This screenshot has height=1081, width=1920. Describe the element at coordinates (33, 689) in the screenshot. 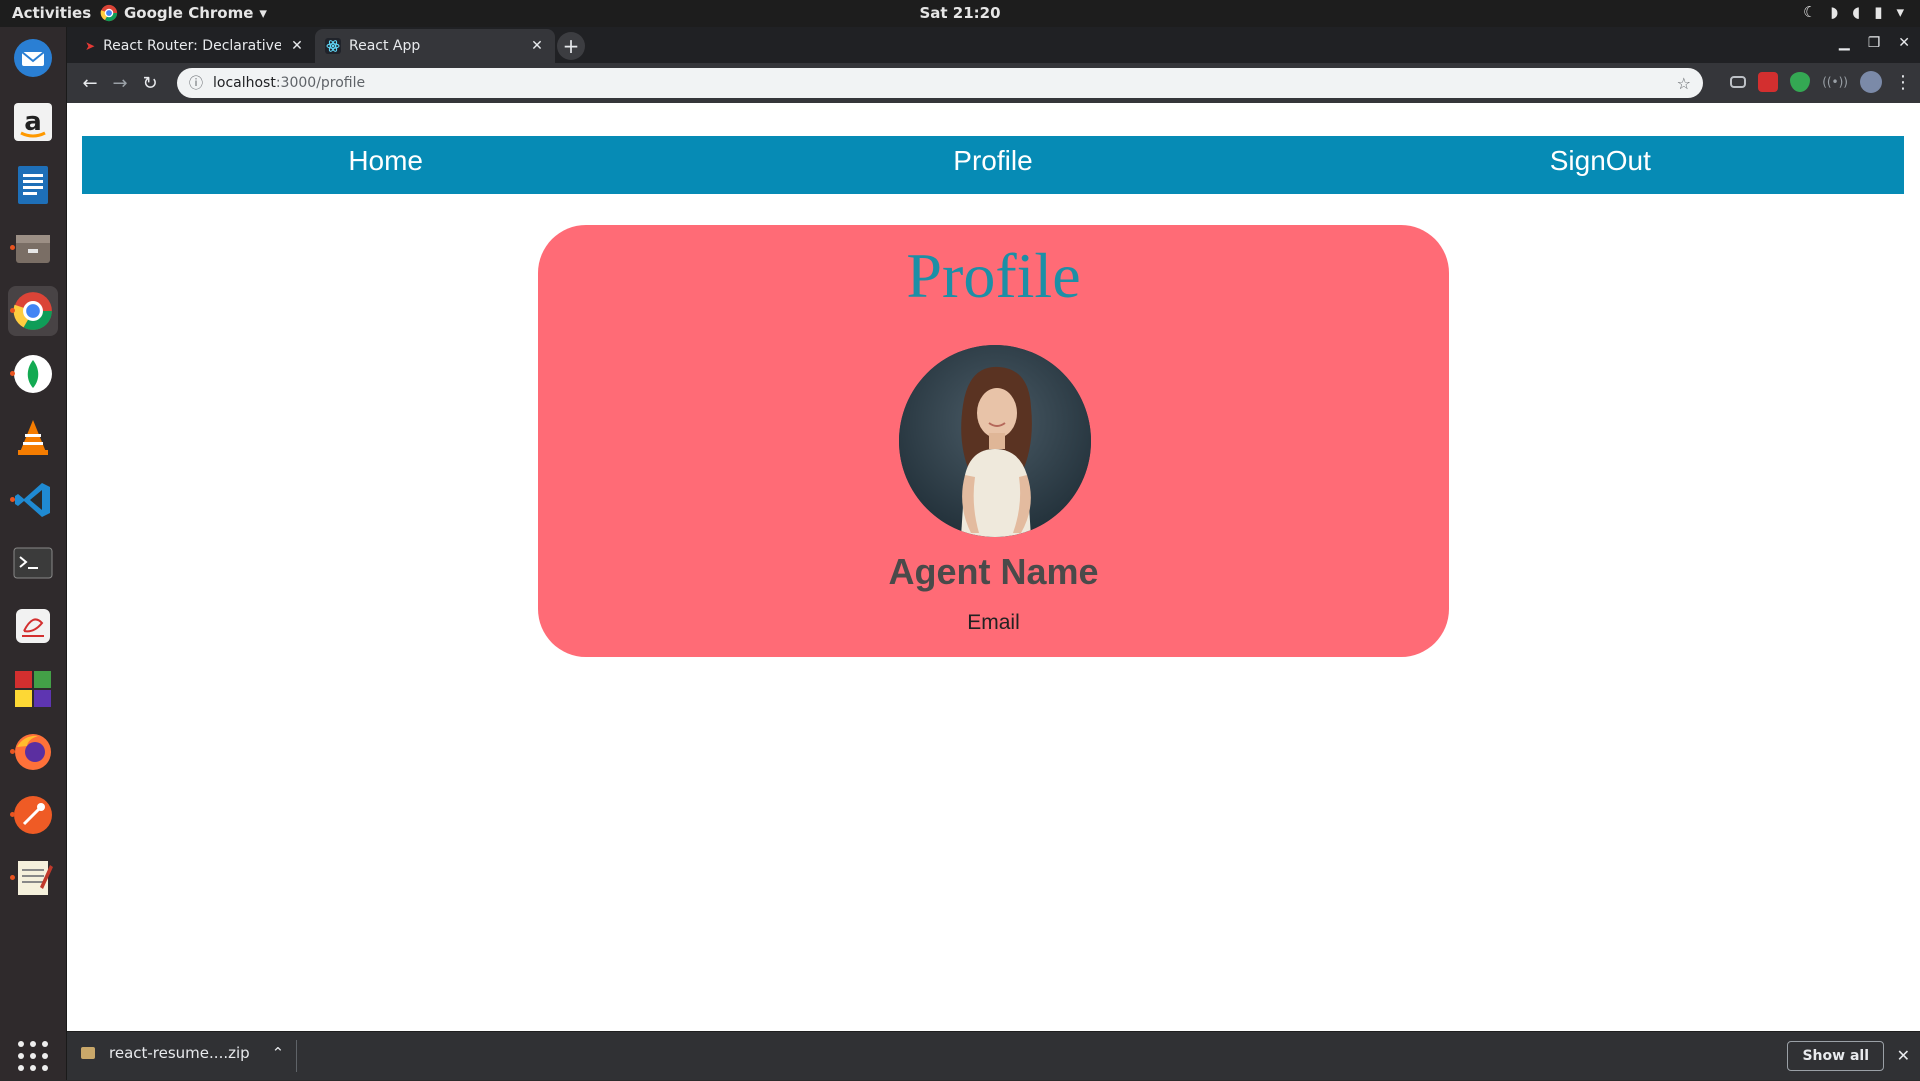

I see `blocks-icon` at that location.